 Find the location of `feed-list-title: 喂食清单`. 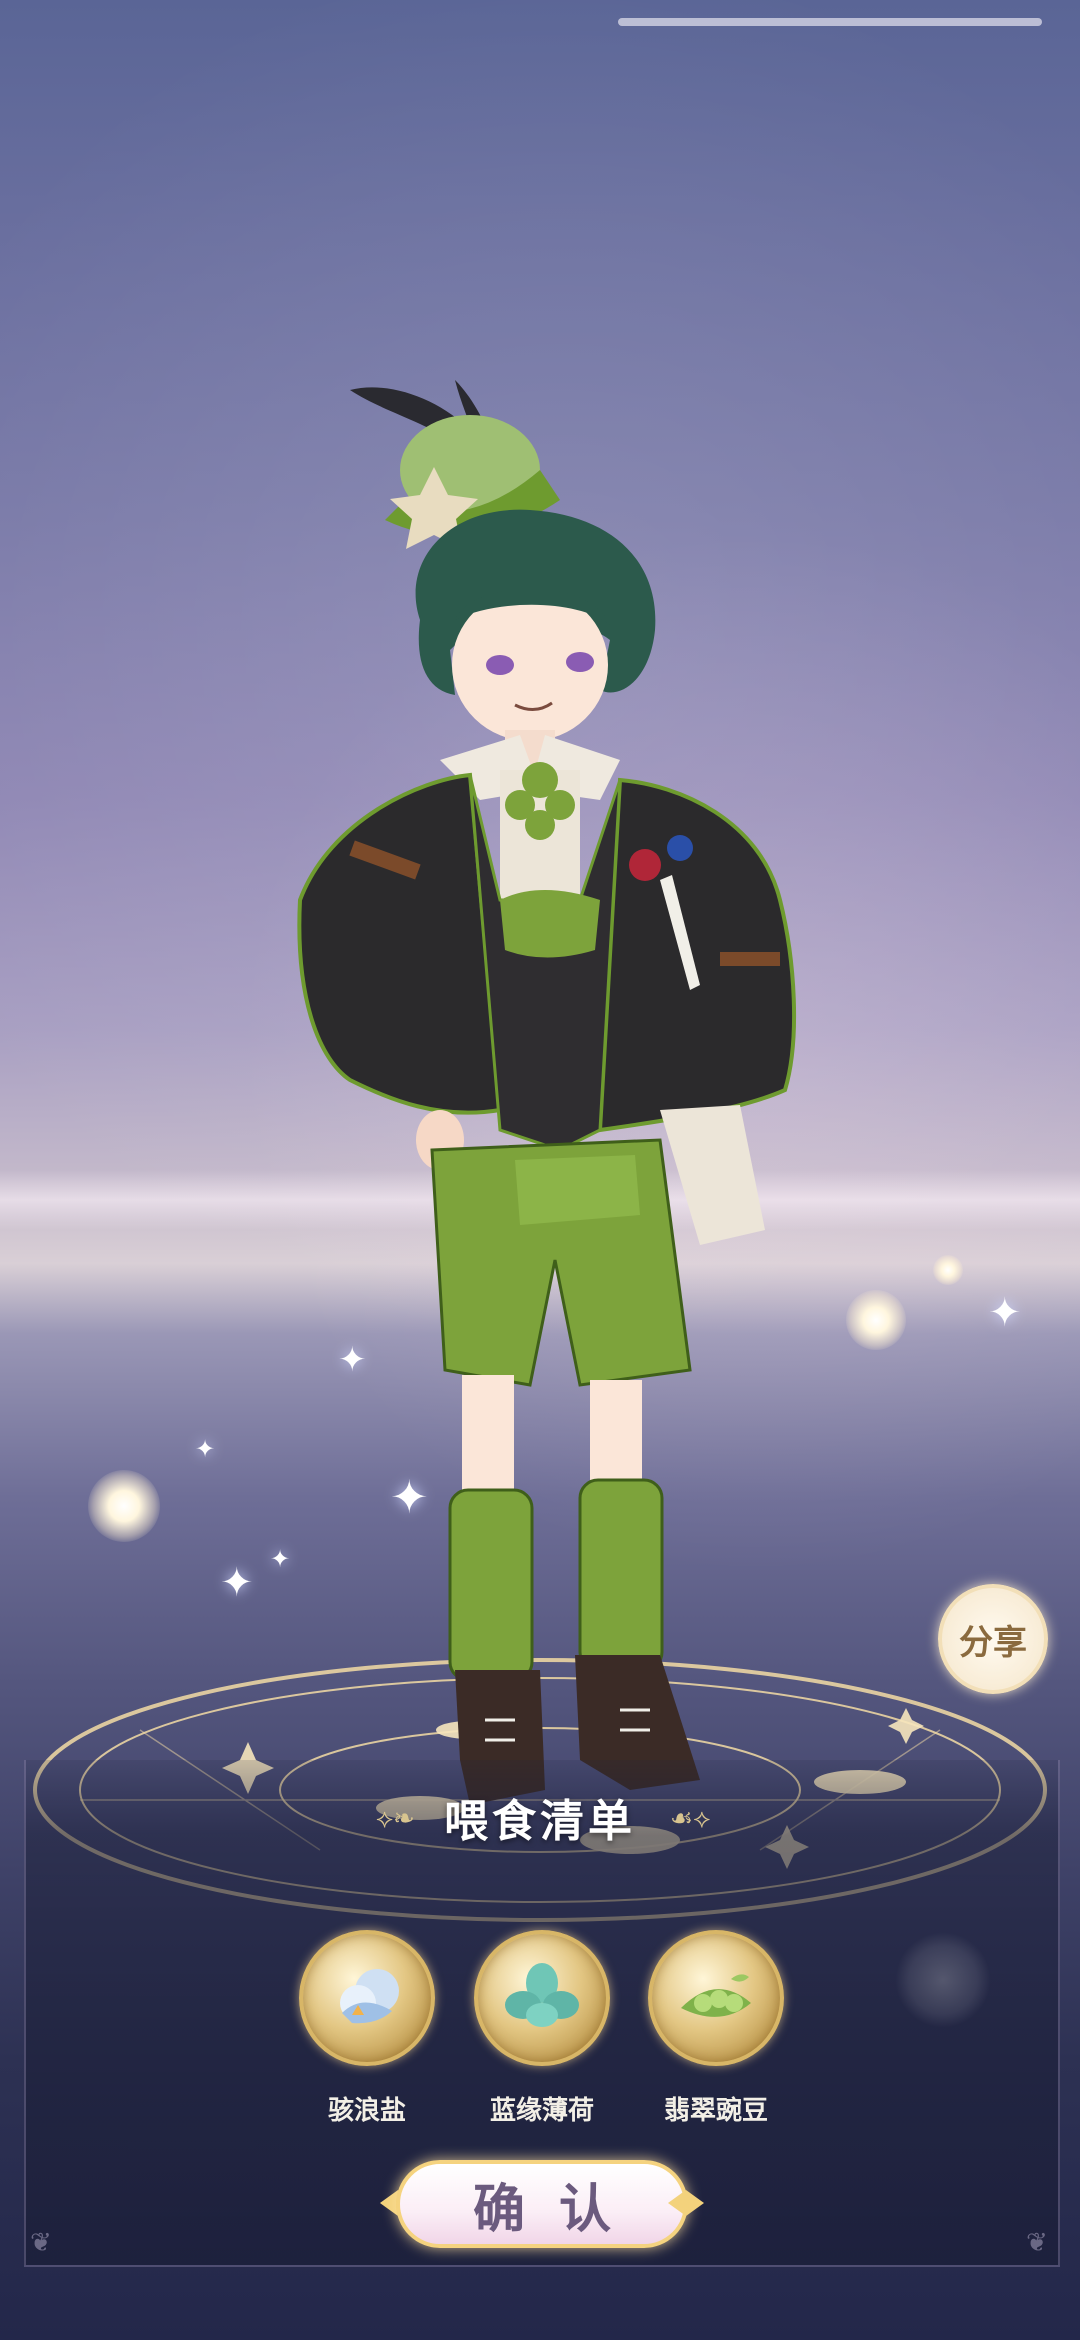

feed-list-title: 喂食清单 is located at coordinates (540, 1821).